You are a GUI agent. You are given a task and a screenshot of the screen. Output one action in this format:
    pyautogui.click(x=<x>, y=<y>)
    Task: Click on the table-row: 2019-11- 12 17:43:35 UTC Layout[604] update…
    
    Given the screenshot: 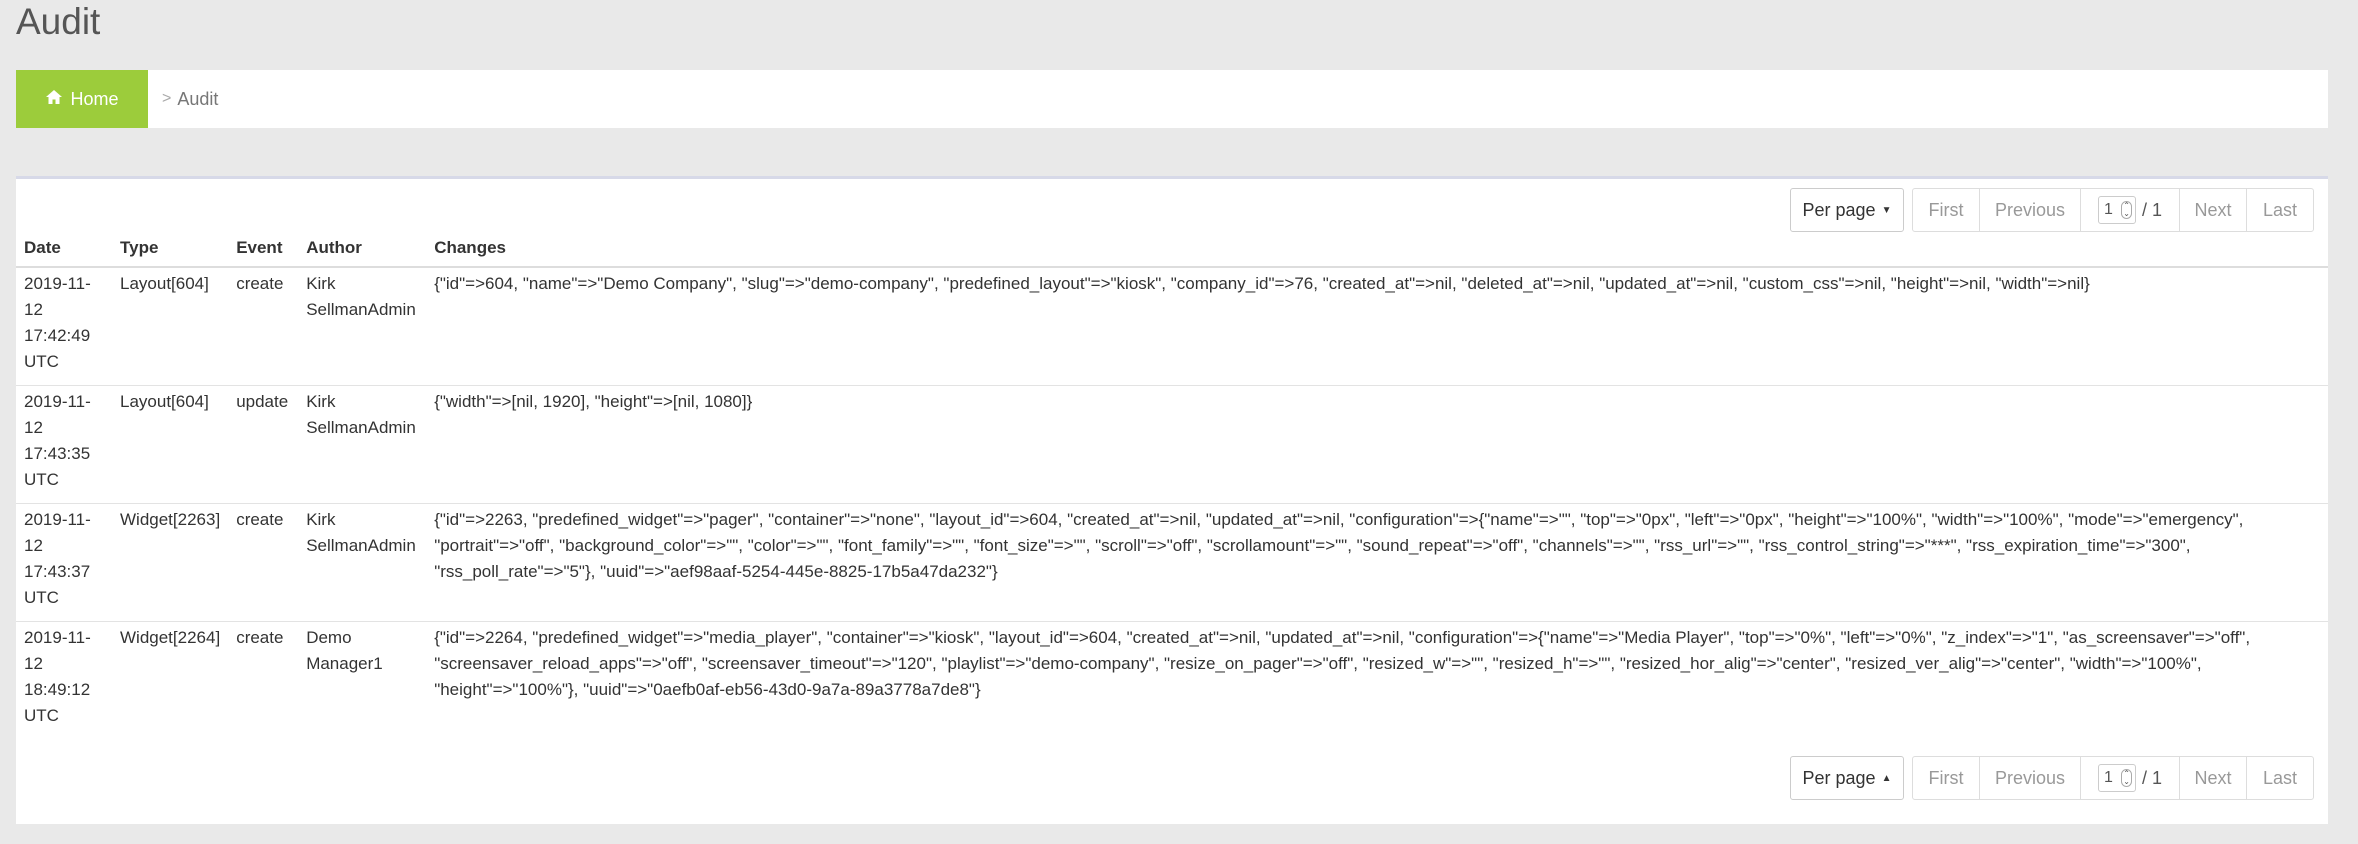 What is the action you would take?
    pyautogui.click(x=1172, y=443)
    